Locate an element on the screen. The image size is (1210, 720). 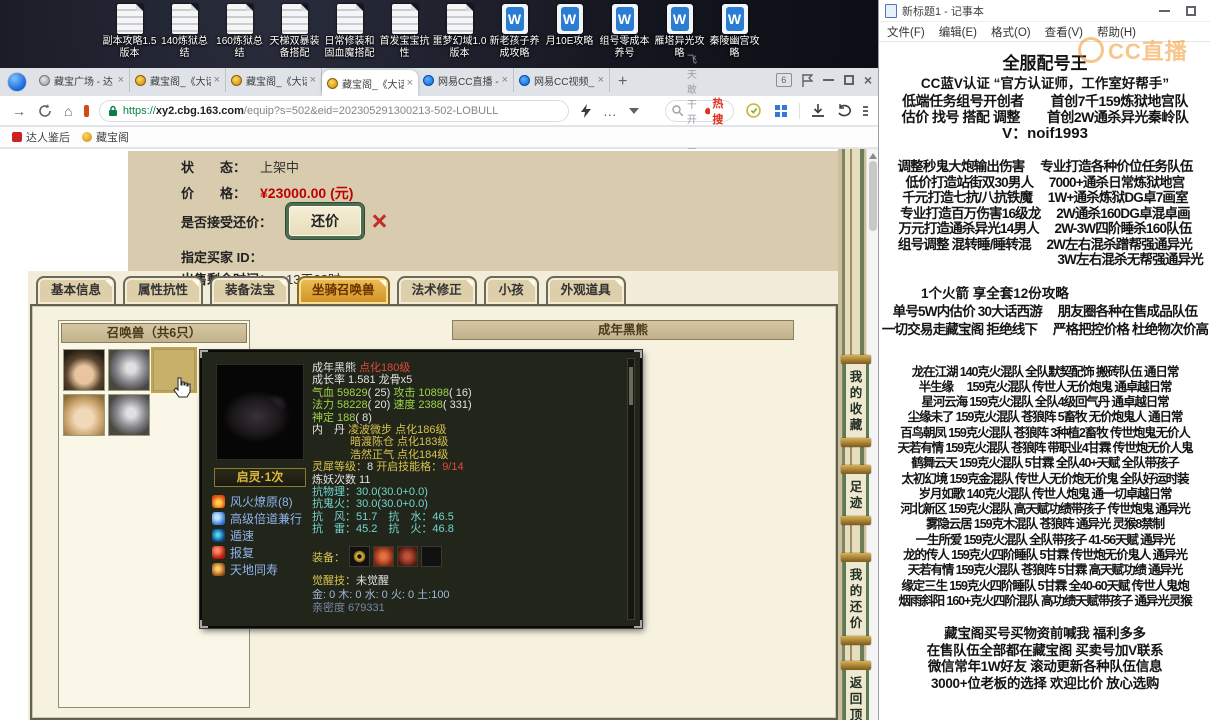
forward-icon: → is located at coordinates (19, 111).